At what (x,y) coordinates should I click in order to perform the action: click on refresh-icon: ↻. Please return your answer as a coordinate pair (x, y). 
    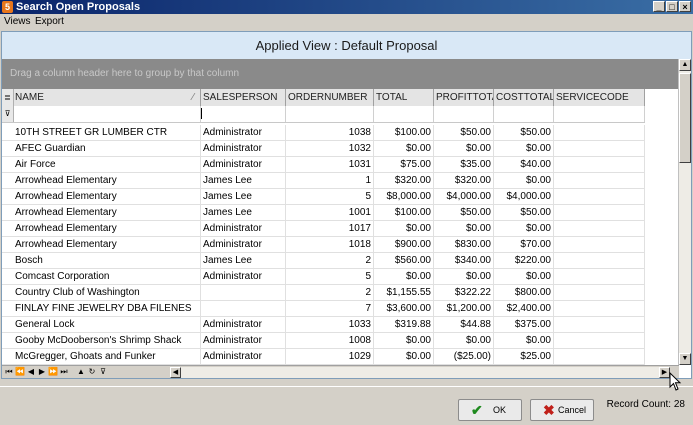
    Looking at the image, I should click on (92, 372).